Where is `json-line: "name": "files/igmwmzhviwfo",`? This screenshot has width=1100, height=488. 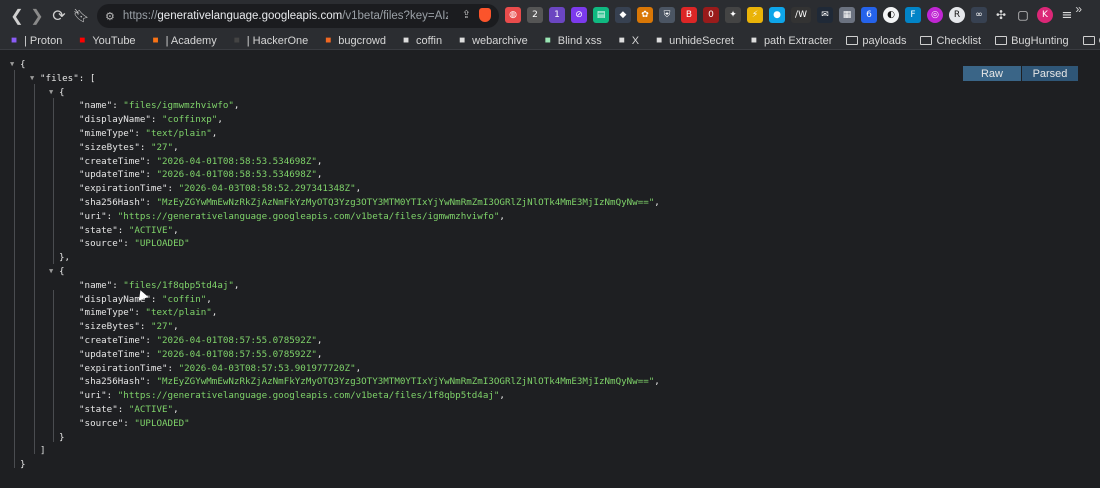
json-line: "name": "files/igmwmzhviwfo", is located at coordinates (159, 105).